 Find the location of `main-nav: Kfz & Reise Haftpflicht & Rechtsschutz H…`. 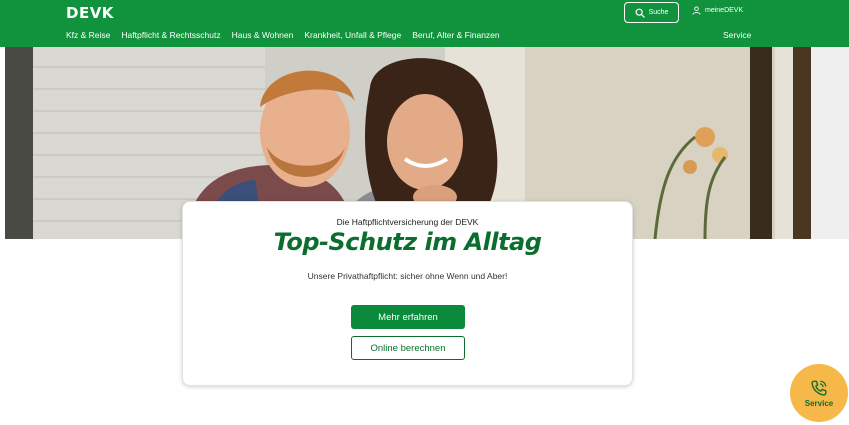

main-nav: Kfz & Reise Haftpflicht & Rechtsschutz H… is located at coordinates (283, 35).